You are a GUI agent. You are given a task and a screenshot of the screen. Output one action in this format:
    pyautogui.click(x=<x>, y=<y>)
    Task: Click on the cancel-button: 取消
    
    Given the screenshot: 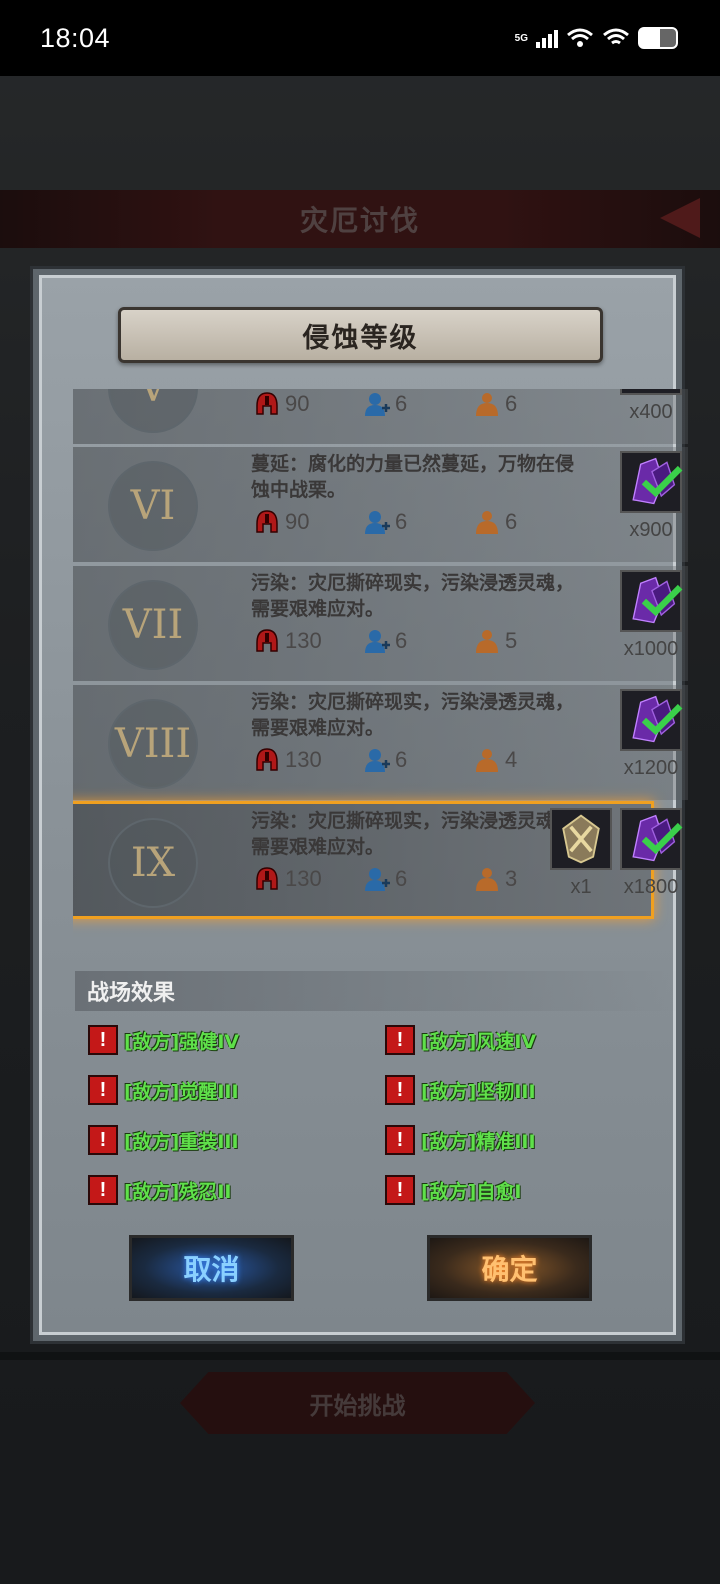 What is the action you would take?
    pyautogui.click(x=211, y=1268)
    